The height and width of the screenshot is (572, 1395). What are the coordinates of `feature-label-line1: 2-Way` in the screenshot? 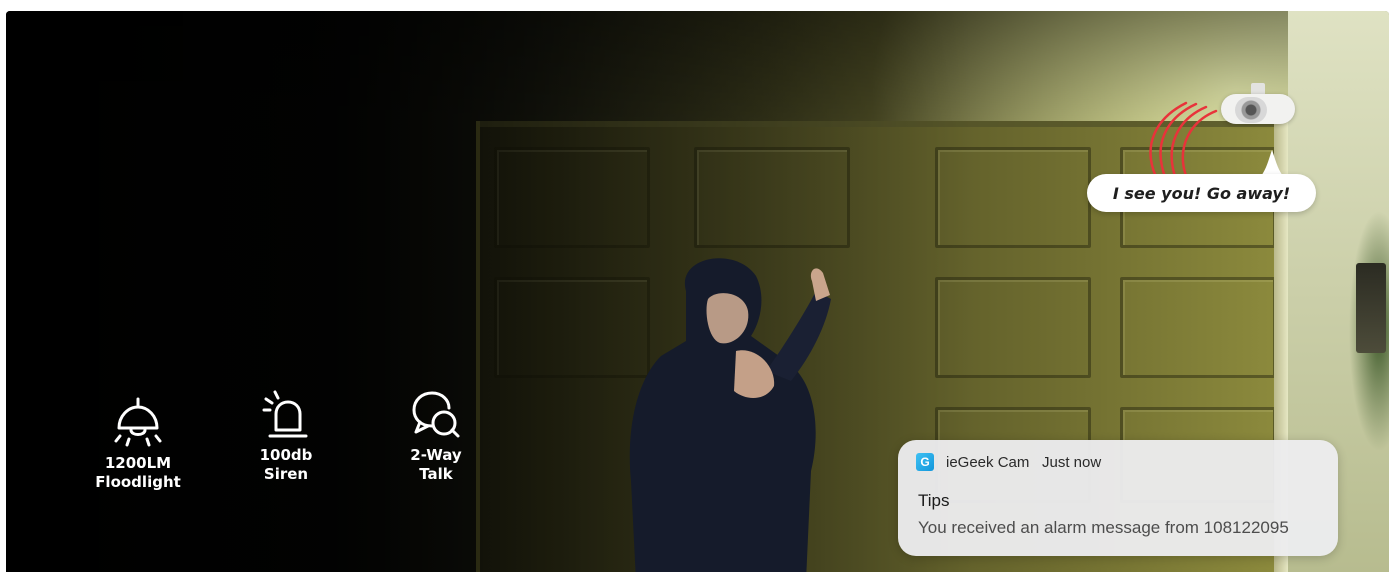 It's located at (436, 455).